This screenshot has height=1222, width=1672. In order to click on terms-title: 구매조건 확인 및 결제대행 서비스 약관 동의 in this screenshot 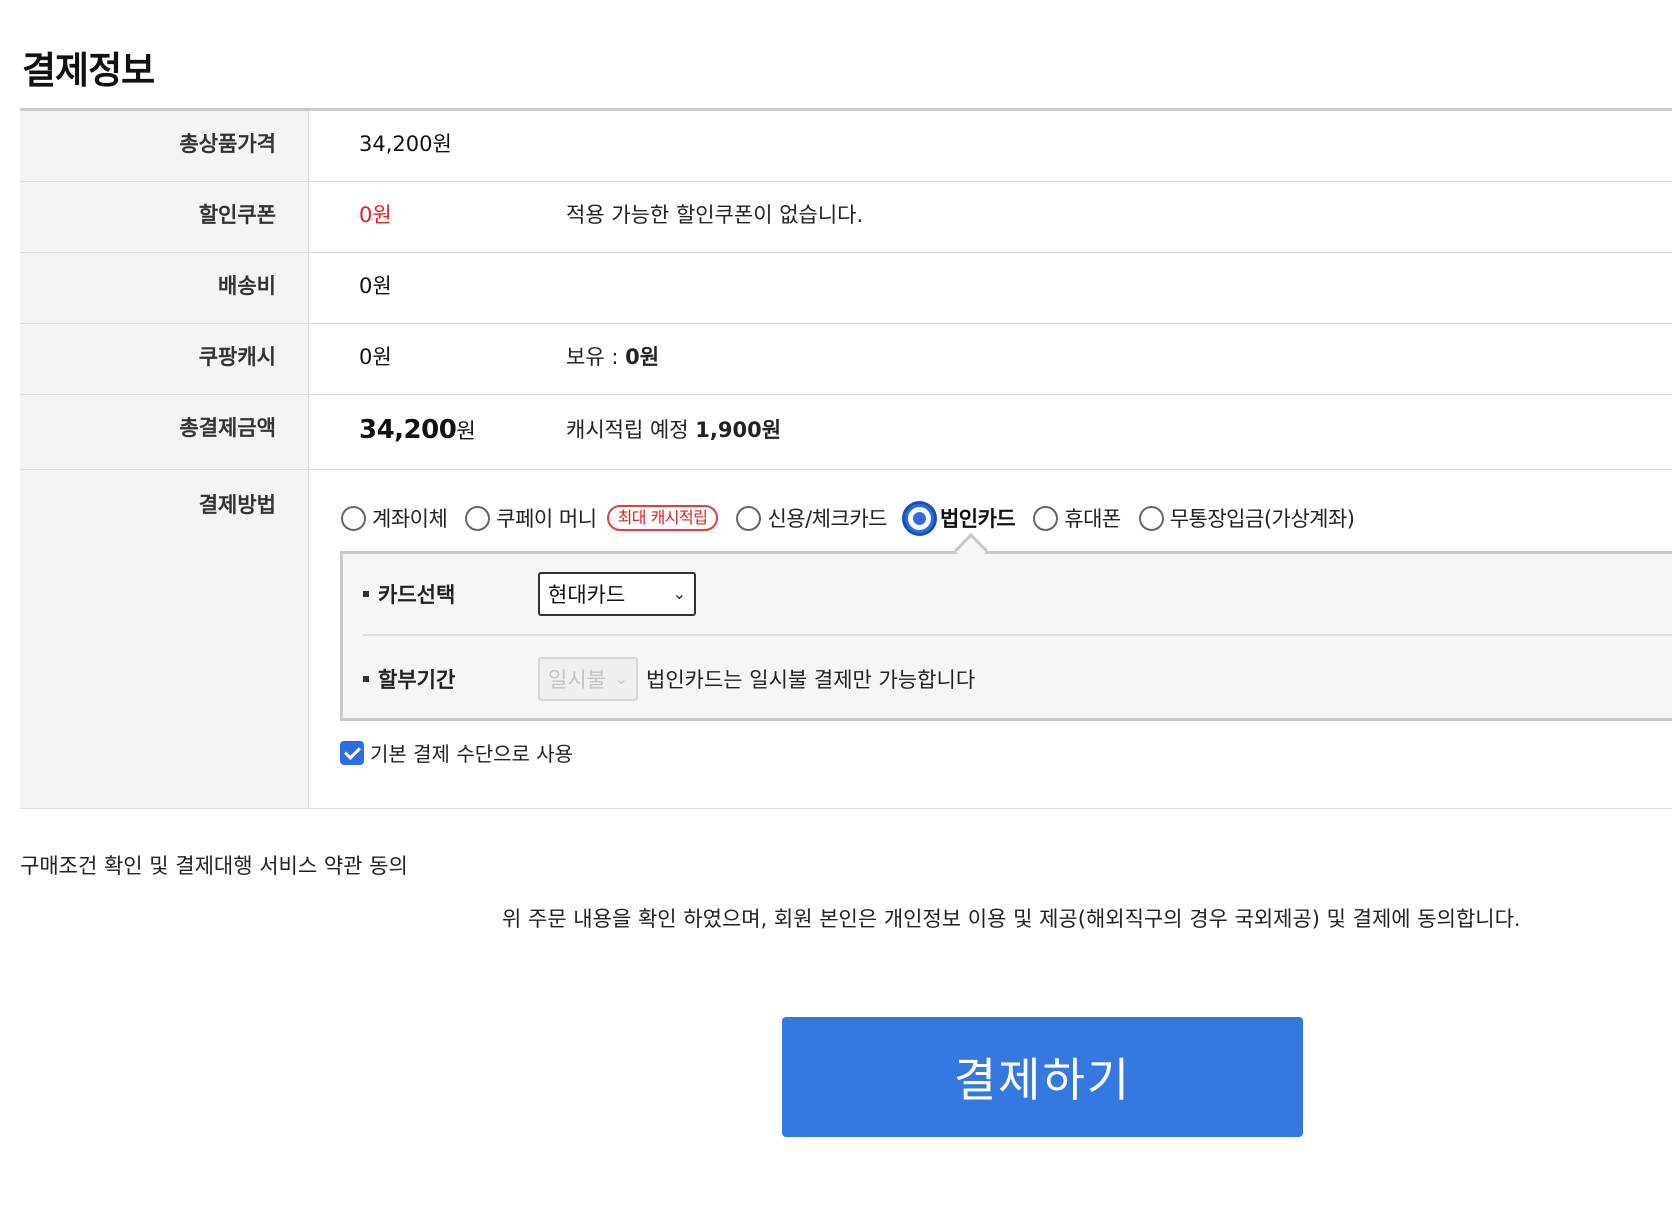, I will do `click(214, 866)`.